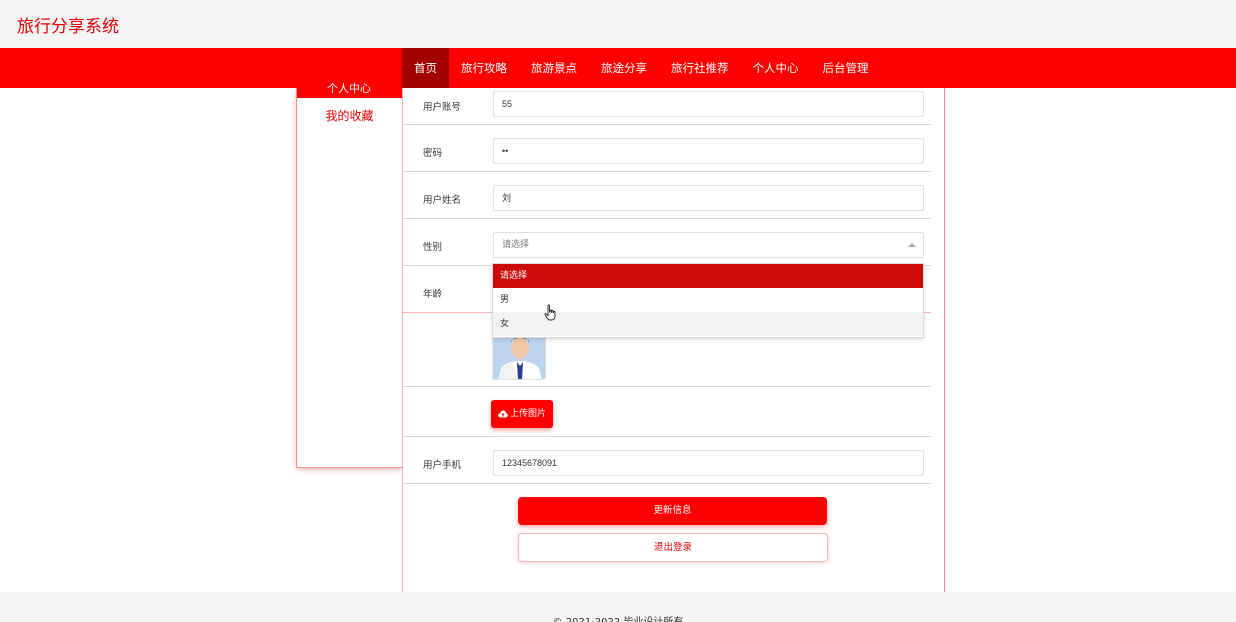 The width and height of the screenshot is (1236, 622). What do you see at coordinates (618, 607) in the screenshot?
I see `footer: © 2021-2022 毕业设计所有` at bounding box center [618, 607].